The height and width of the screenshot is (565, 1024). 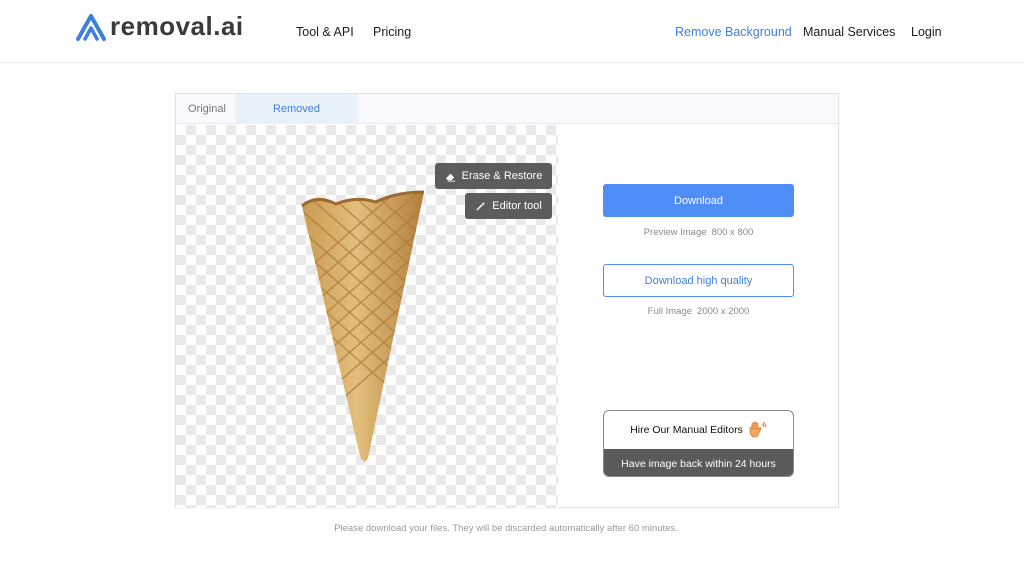 I want to click on nav-login: Login, so click(x=926, y=32).